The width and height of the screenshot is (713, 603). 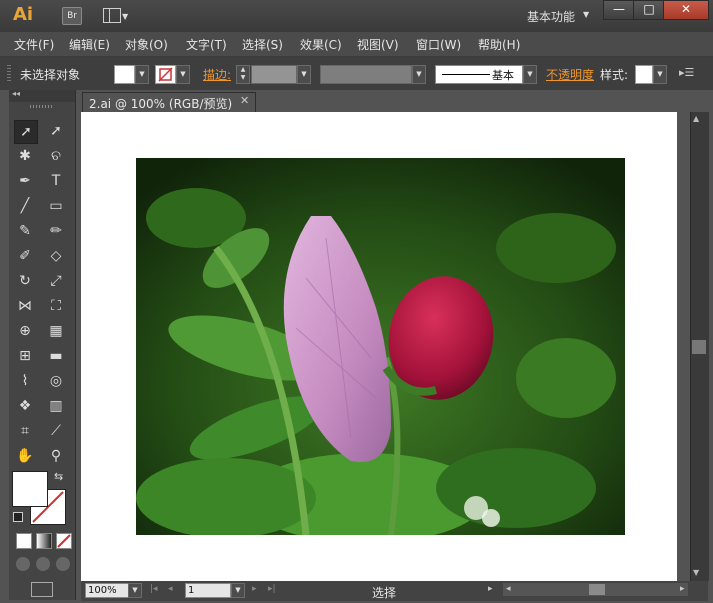 What do you see at coordinates (170, 589) in the screenshot?
I see `previous-artboard-icon: ◂` at bounding box center [170, 589].